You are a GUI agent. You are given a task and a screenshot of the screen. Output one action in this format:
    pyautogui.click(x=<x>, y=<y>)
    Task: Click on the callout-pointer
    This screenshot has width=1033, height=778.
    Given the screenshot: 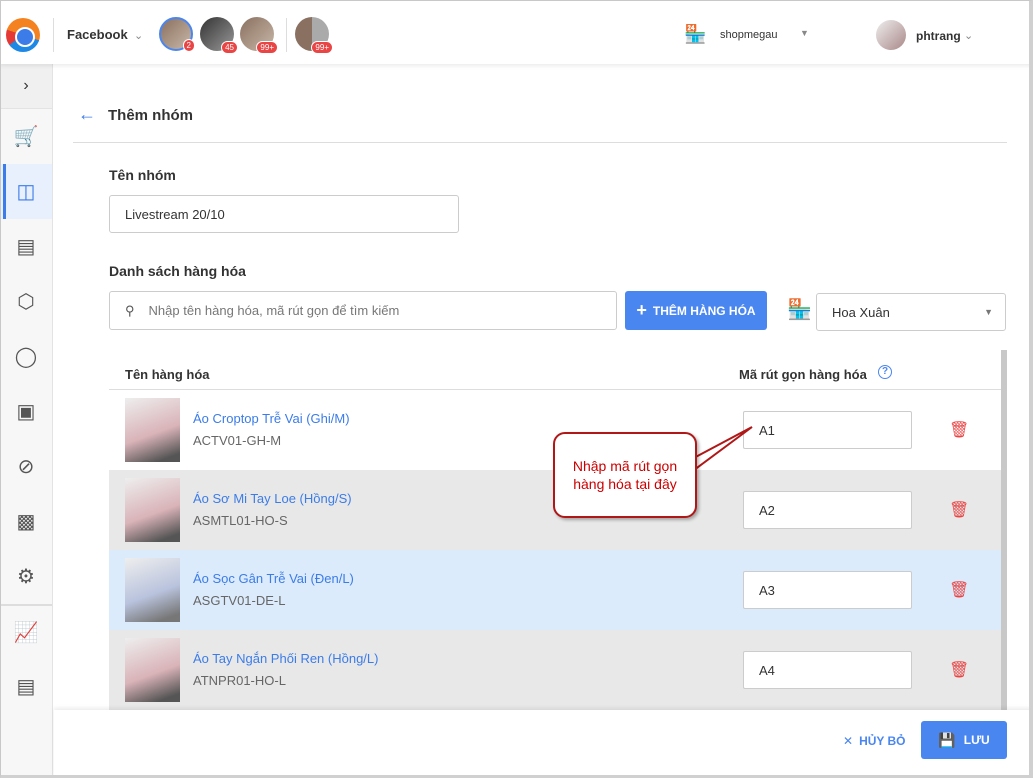 What is the action you would take?
    pyautogui.click(x=720, y=449)
    